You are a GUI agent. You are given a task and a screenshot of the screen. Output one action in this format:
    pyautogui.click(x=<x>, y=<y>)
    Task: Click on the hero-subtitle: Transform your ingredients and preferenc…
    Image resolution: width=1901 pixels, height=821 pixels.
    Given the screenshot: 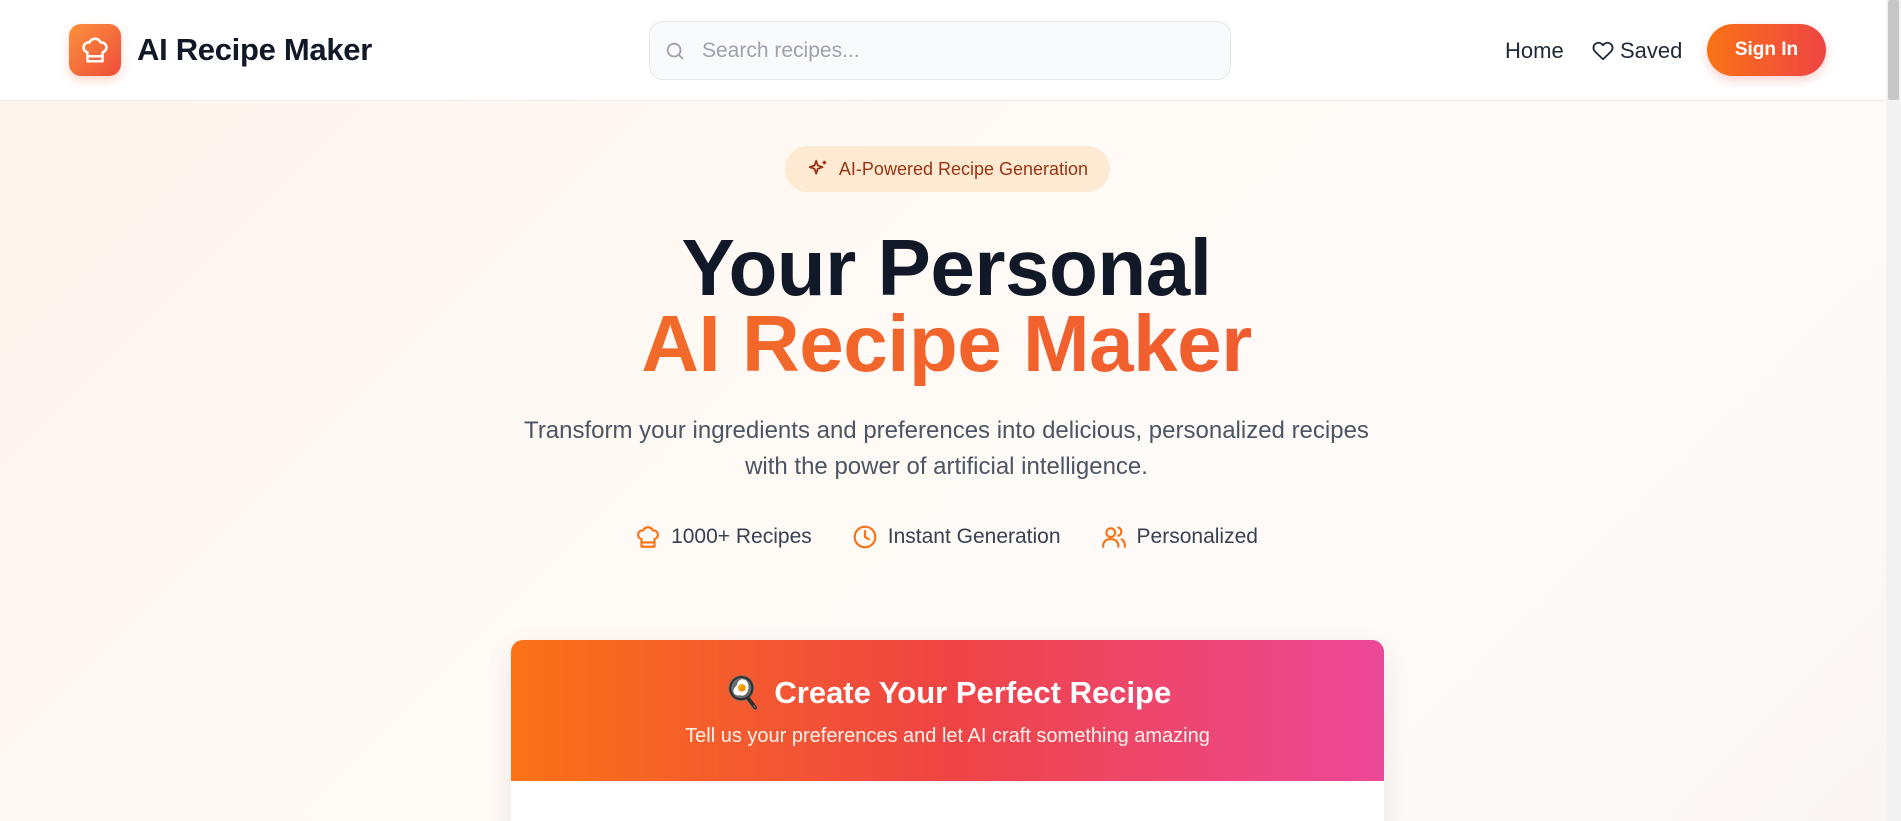 What is the action you would take?
    pyautogui.click(x=946, y=448)
    